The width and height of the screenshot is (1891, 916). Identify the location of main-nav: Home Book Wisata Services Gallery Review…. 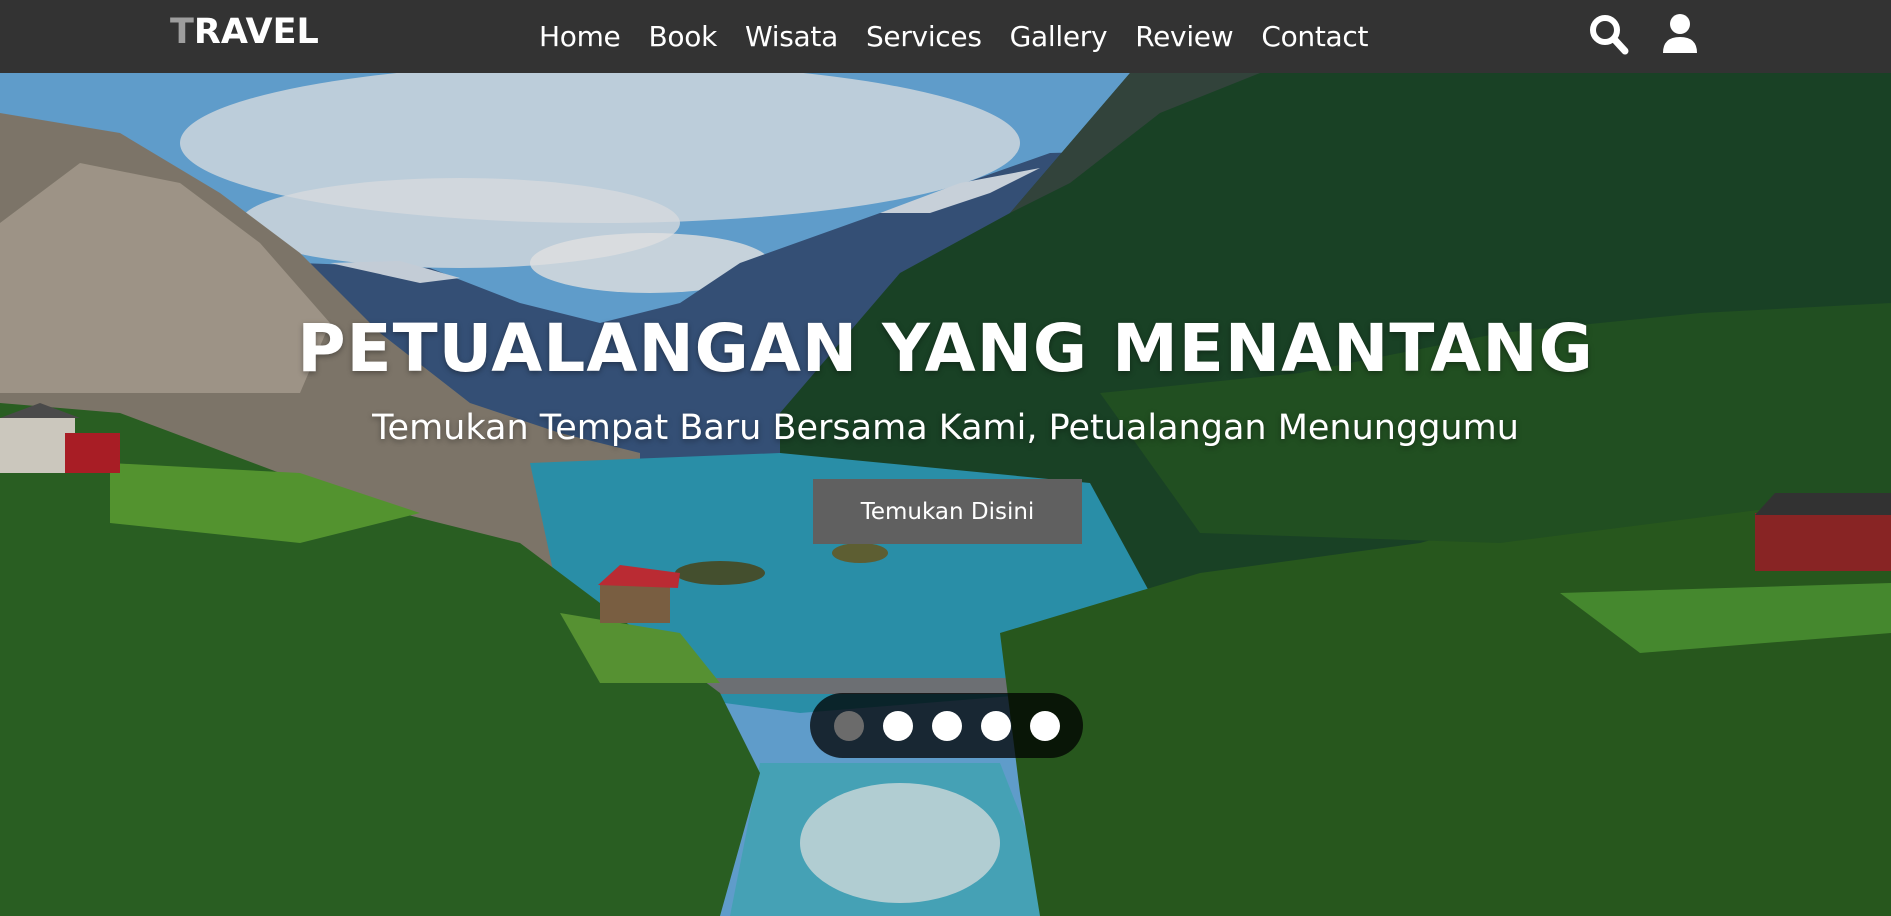
(953, 36).